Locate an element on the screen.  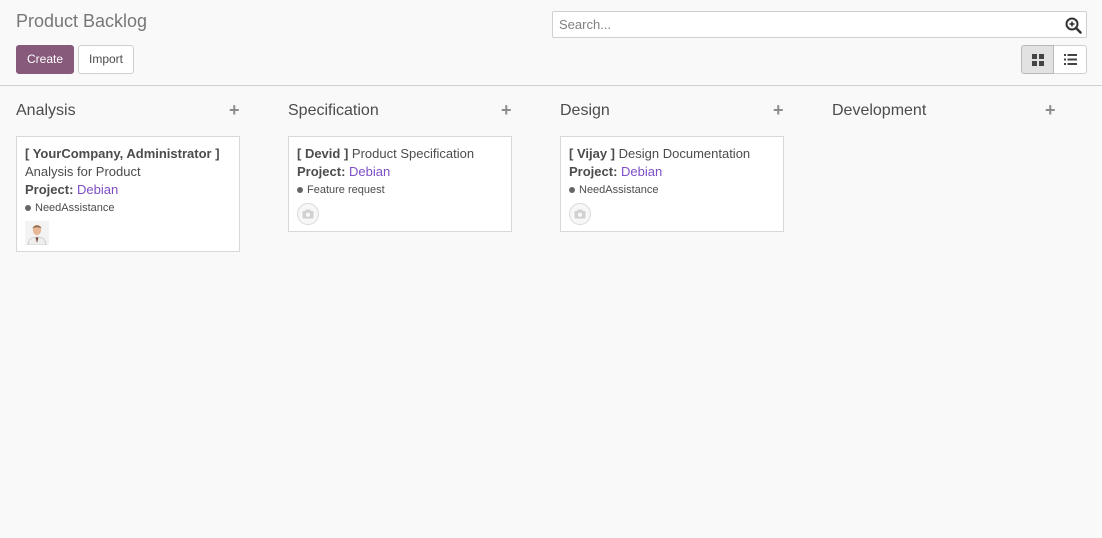
list-icon is located at coordinates (1070, 59).